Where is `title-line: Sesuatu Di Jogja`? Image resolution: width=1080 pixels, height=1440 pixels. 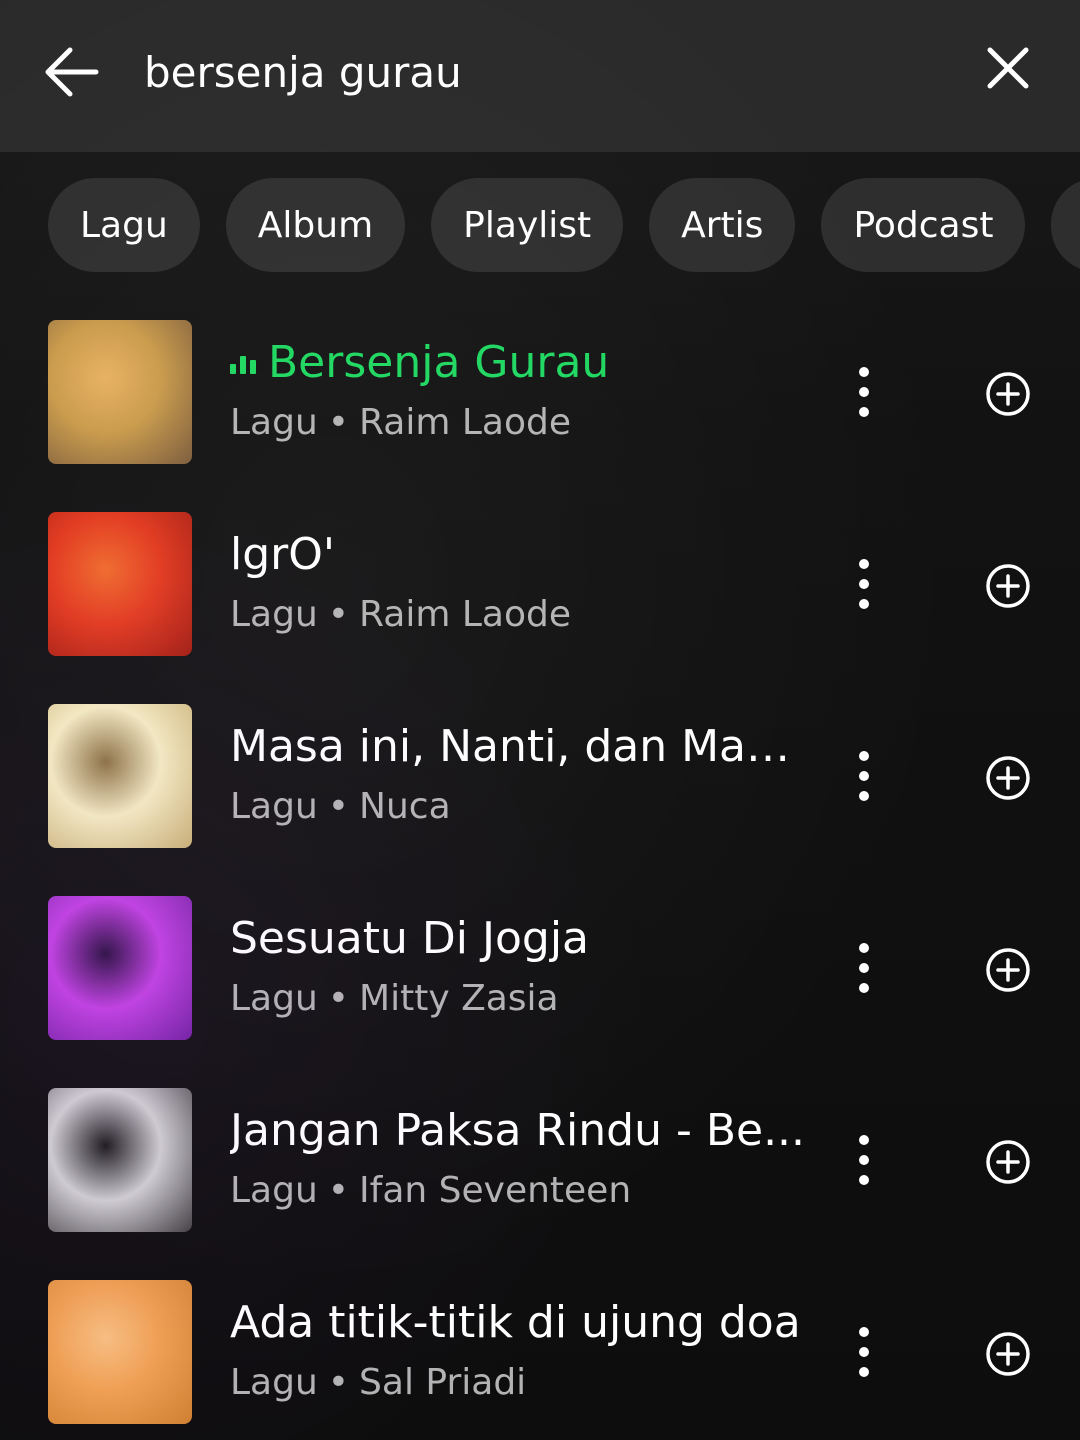
title-line: Sesuatu Di Jogja is located at coordinates (520, 938).